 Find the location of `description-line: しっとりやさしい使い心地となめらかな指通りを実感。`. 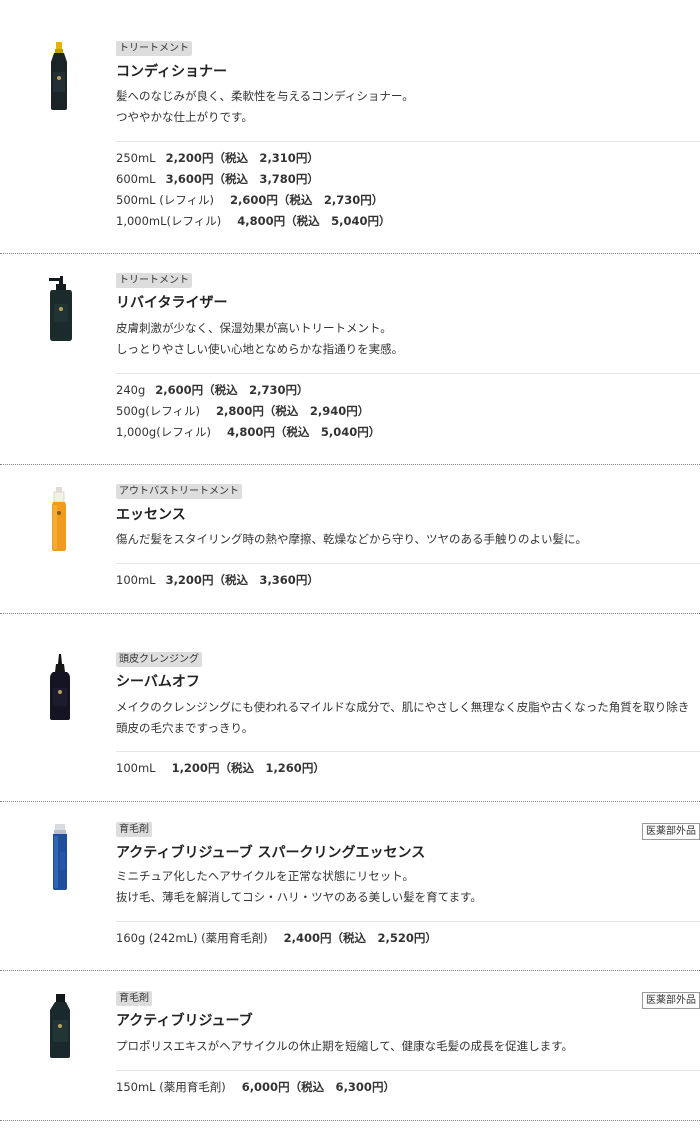

description-line: しっとりやさしい使い心地となめらかな指通りを実感。 is located at coordinates (260, 349).